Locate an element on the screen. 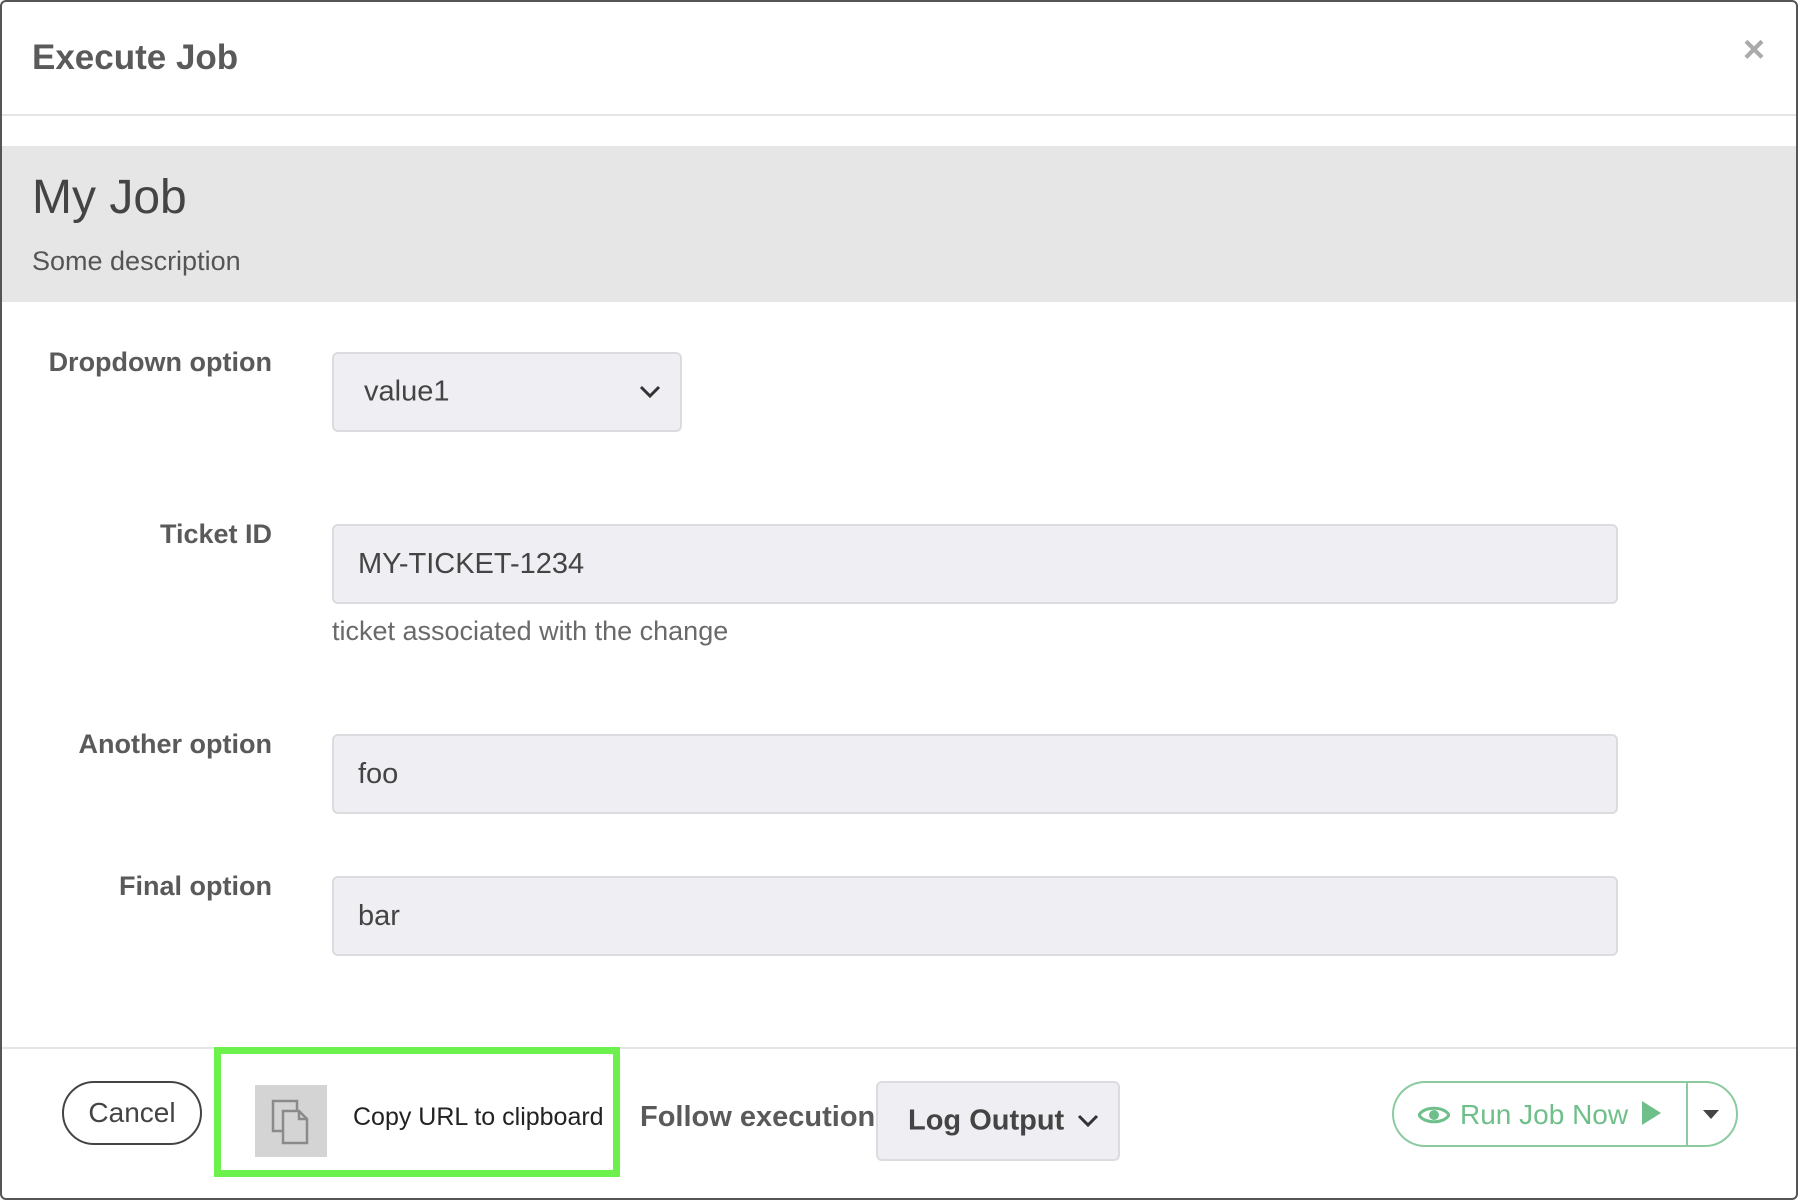 This screenshot has height=1200, width=1798. ticket-id-input is located at coordinates (975, 564).